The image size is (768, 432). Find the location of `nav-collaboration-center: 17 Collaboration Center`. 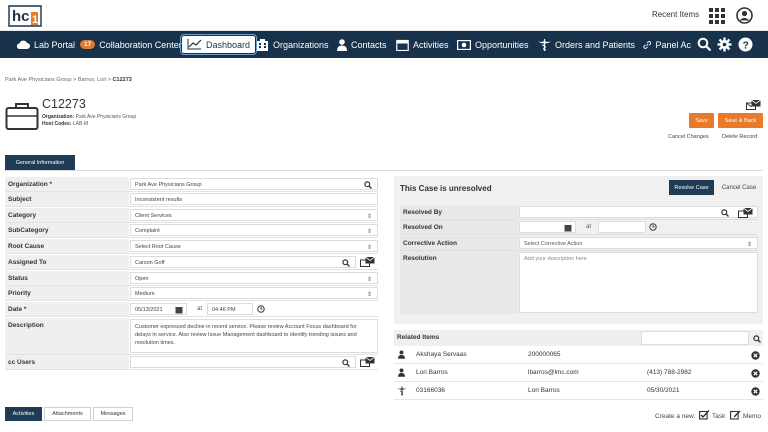

nav-collaboration-center: 17 Collaboration Center is located at coordinates (131, 44).